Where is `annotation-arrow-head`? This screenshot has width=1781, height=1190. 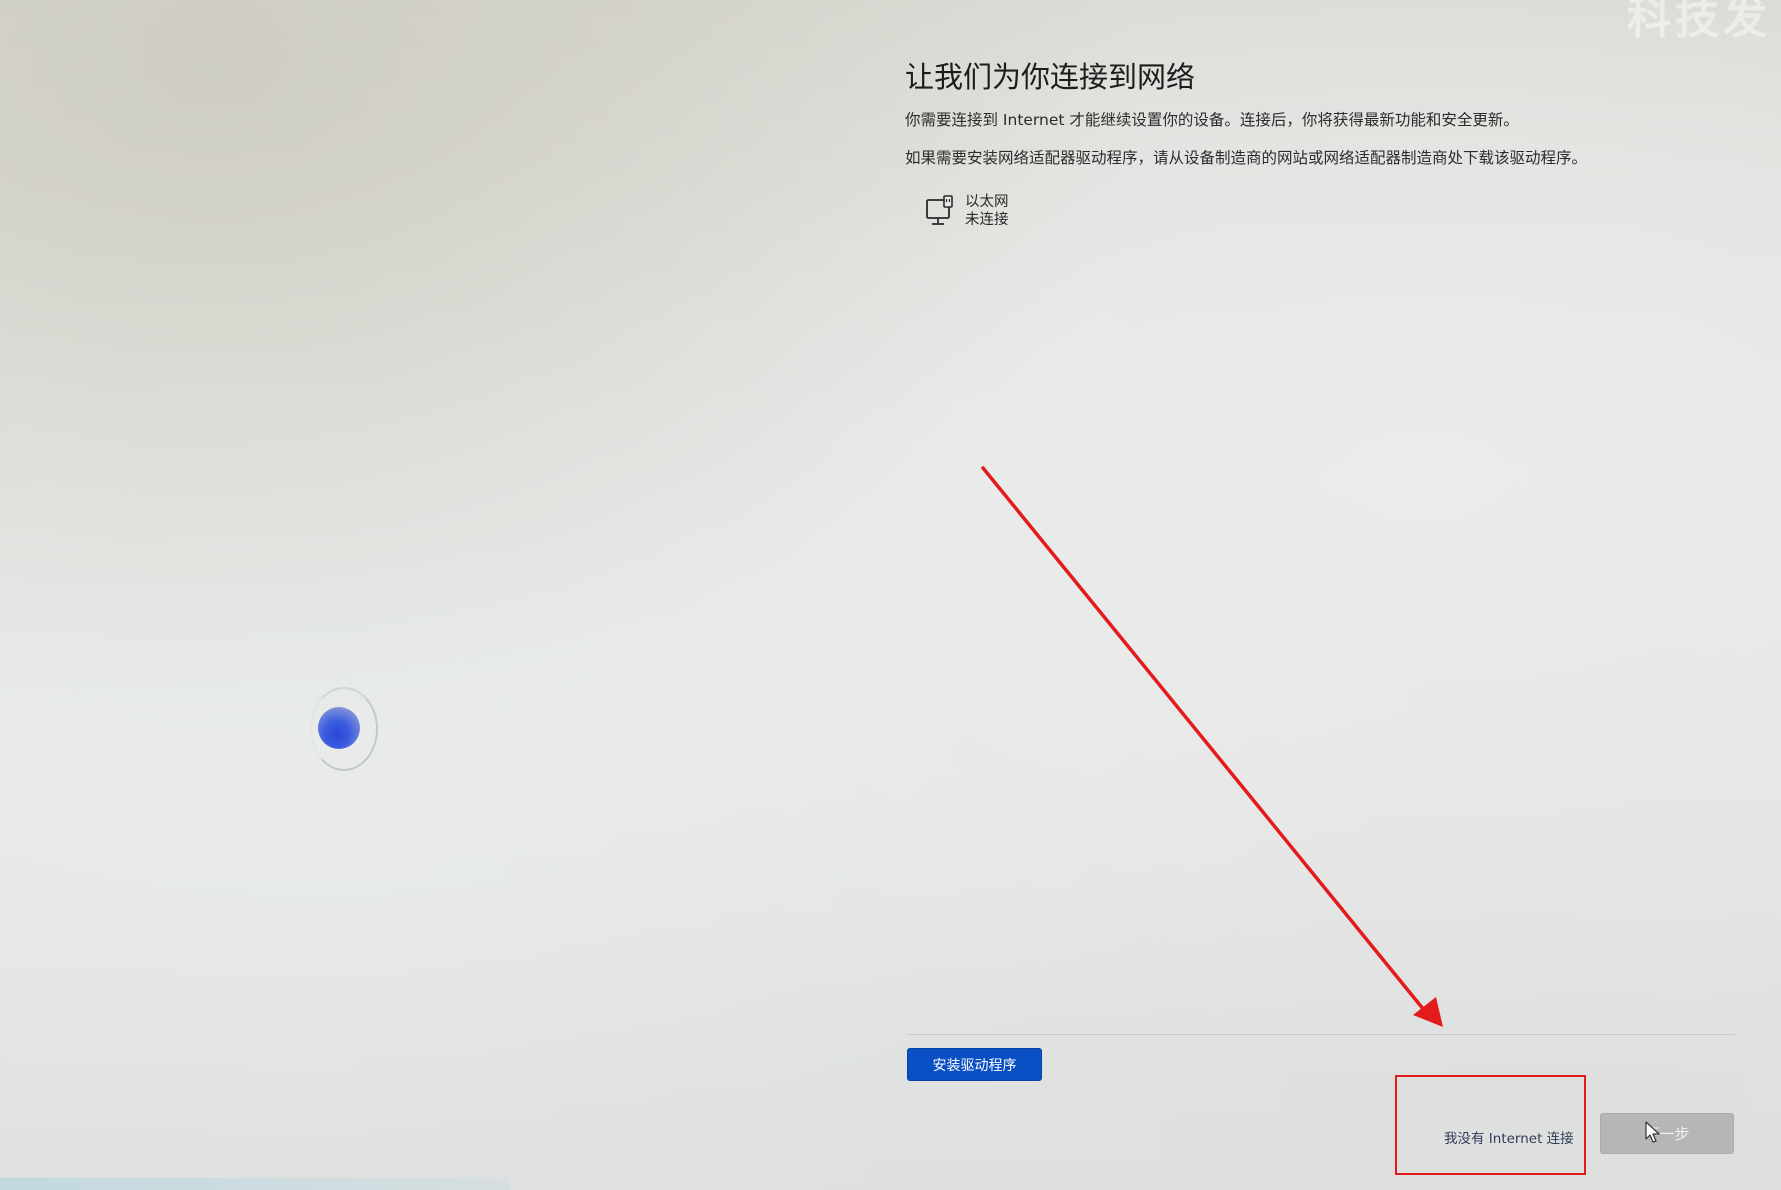 annotation-arrow-head is located at coordinates (1428, 1012).